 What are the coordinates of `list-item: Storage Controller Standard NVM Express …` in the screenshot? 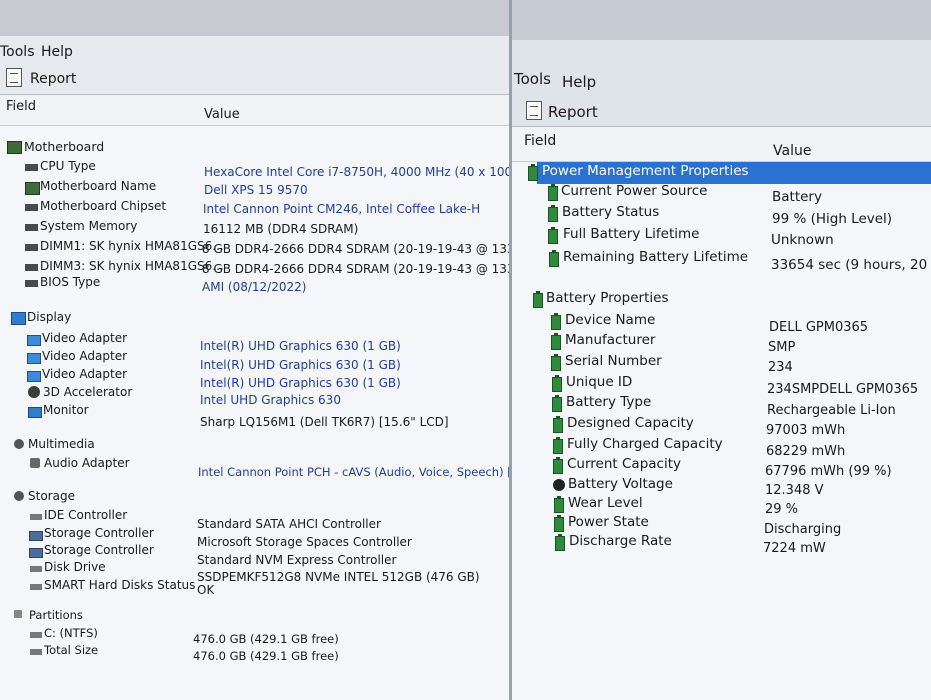 It's located at (255, 555).